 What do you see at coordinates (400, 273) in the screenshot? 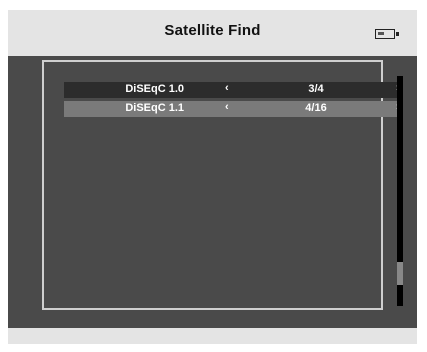
I see `scrollbar-thumb` at bounding box center [400, 273].